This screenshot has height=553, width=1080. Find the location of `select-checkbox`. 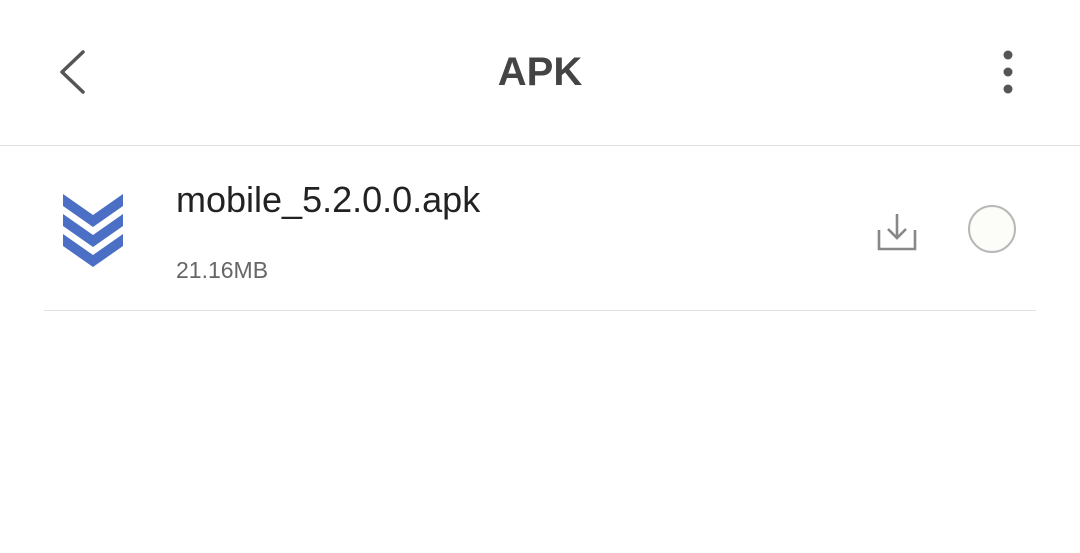

select-checkbox is located at coordinates (992, 229).